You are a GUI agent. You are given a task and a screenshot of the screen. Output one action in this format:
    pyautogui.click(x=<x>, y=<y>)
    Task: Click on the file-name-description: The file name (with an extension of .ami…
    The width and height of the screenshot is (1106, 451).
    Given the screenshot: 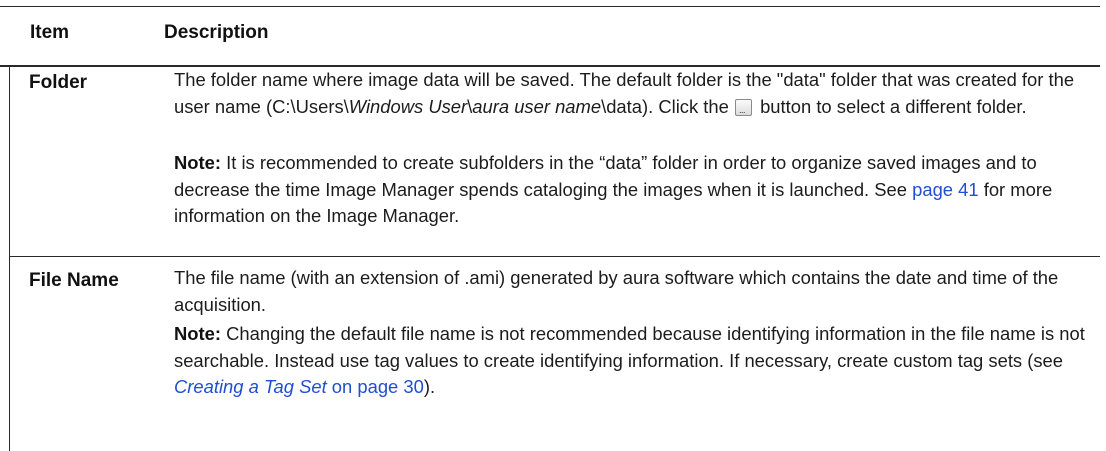 What is the action you would take?
    pyautogui.click(x=616, y=291)
    